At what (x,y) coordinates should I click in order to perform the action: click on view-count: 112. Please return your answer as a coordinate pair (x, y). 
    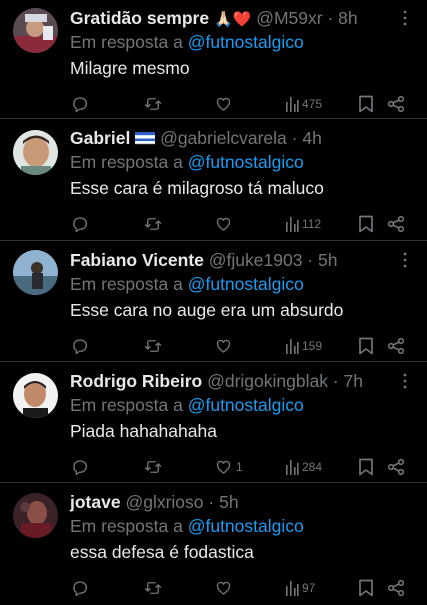
    Looking at the image, I should click on (312, 224).